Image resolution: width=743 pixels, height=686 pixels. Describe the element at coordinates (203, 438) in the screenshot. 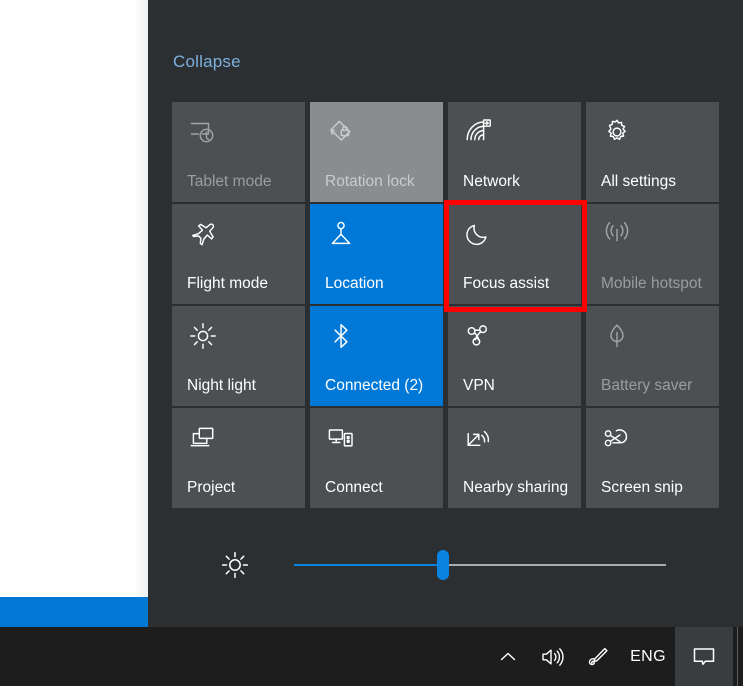

I see `project-icon` at that location.